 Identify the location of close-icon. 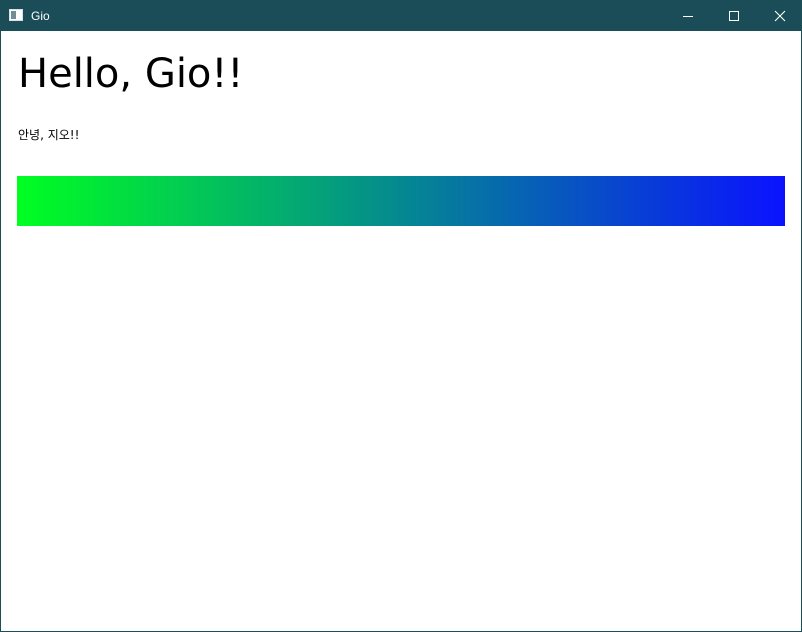
(780, 16).